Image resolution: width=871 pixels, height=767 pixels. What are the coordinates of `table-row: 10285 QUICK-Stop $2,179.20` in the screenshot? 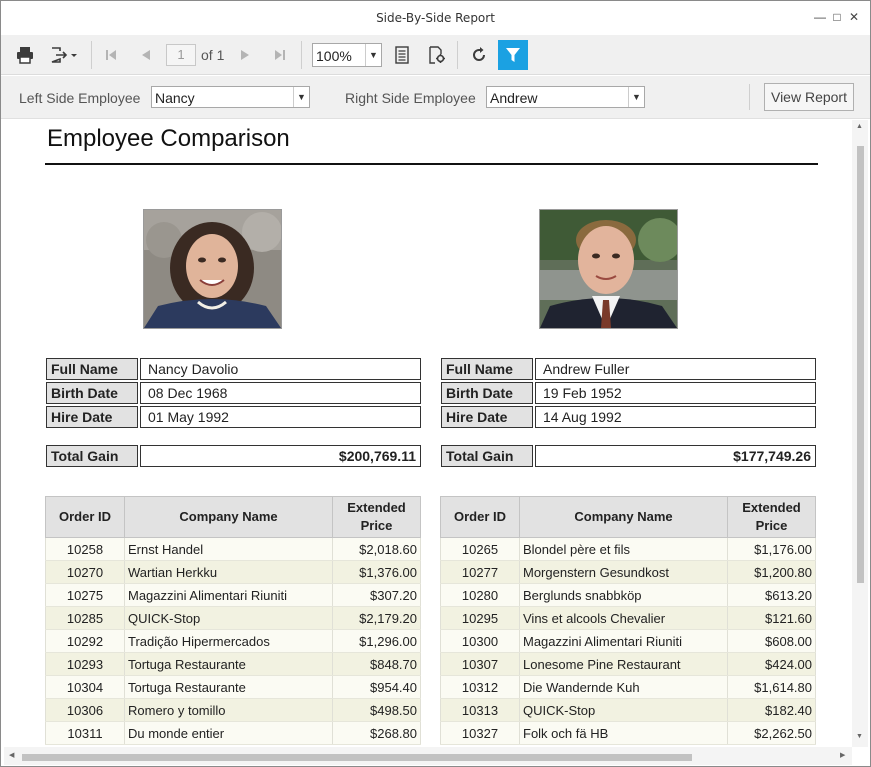 It's located at (233, 618).